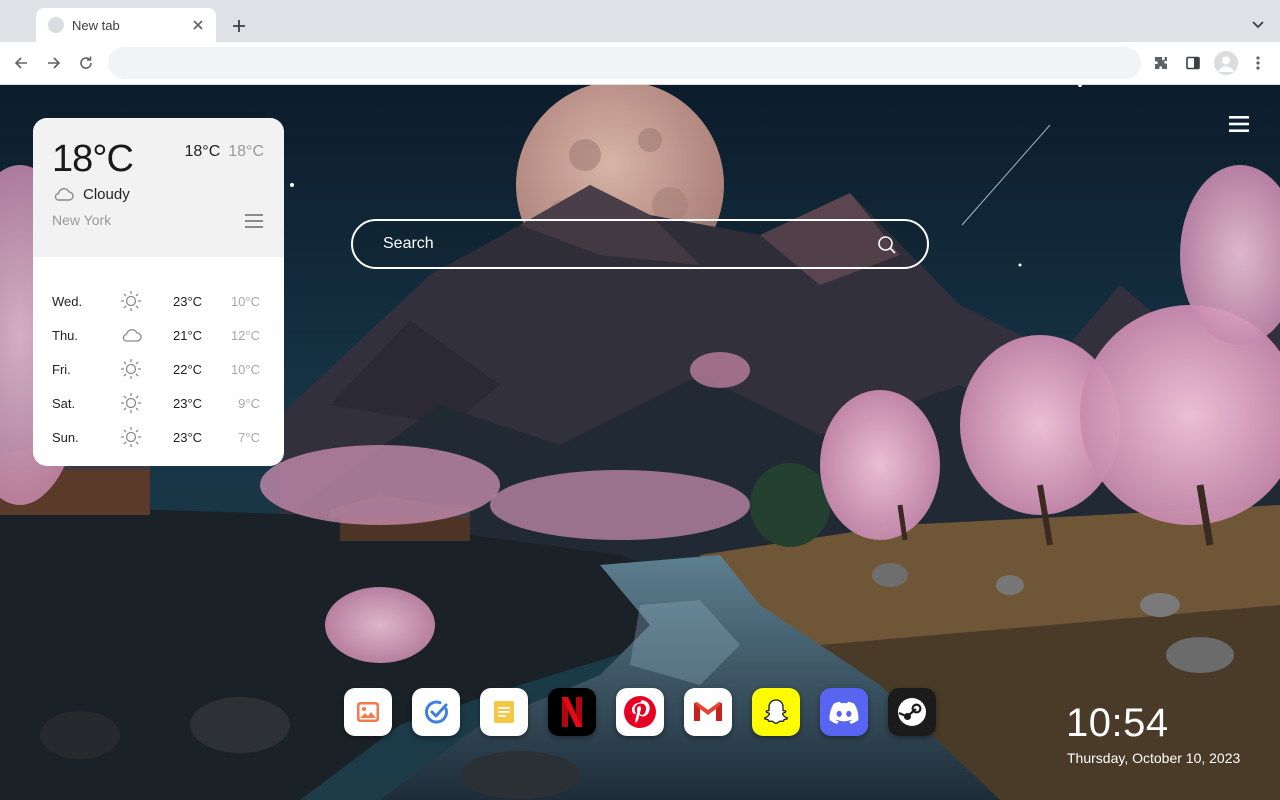  What do you see at coordinates (158, 402) in the screenshot?
I see `forecast-row: Sat. 23°C 9°C` at bounding box center [158, 402].